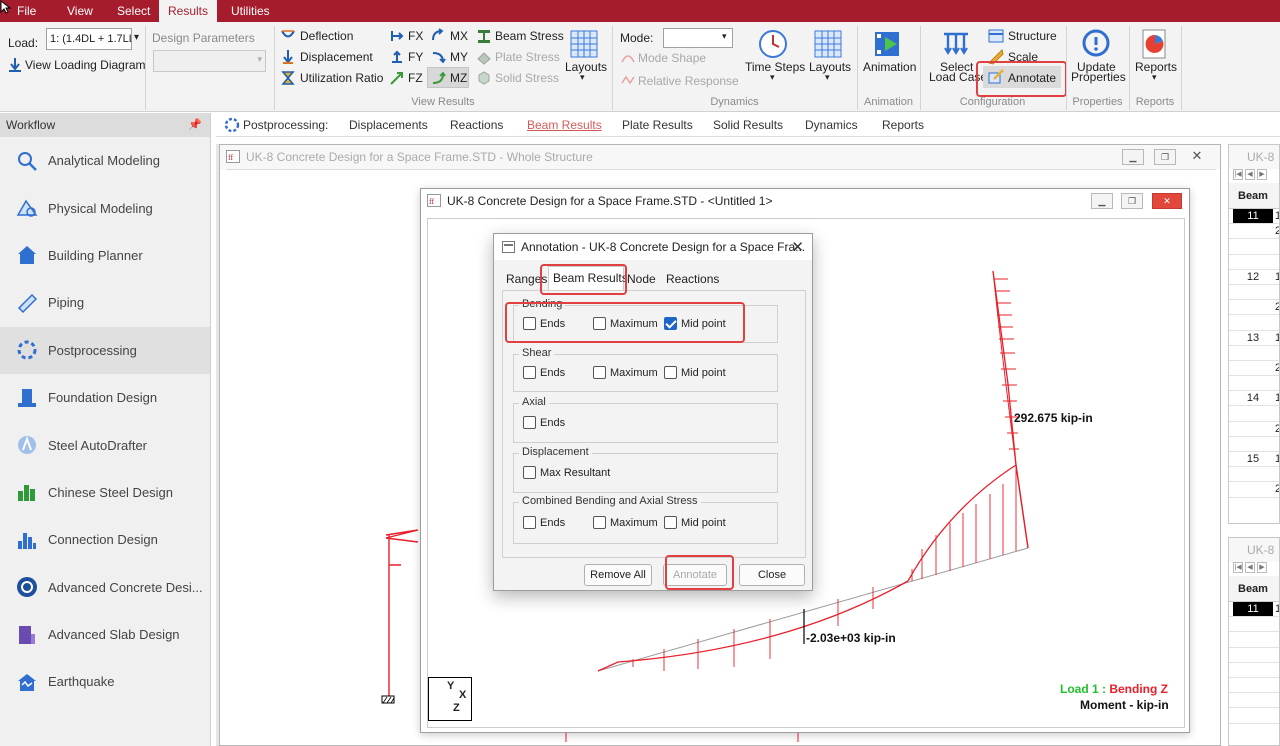 This screenshot has width=1280, height=746. I want to click on fz-button: FZ, so click(415, 78).